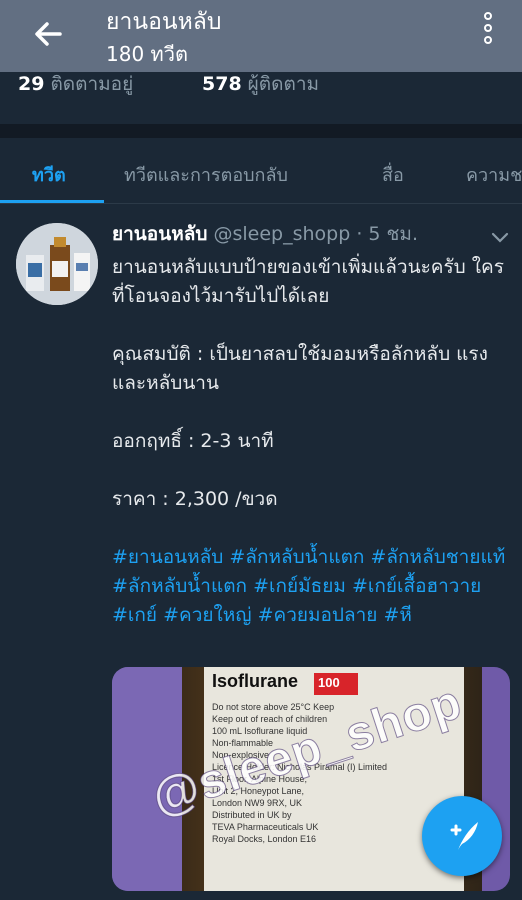  Describe the element at coordinates (193, 441) in the screenshot. I see `tweet-line: ออกฤทธิ์ : 2-3 นาที` at that location.